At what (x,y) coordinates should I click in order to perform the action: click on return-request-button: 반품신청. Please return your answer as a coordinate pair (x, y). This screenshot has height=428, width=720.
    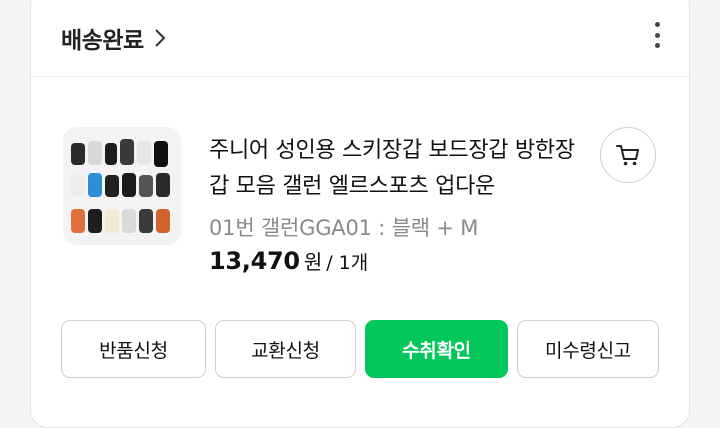
    Looking at the image, I should click on (133, 349).